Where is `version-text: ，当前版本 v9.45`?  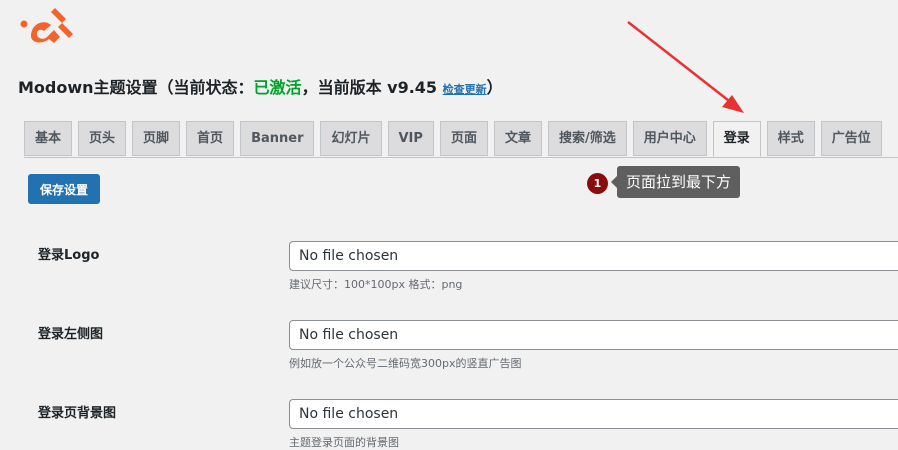
version-text: ，当前版本 v9.45 is located at coordinates (369, 87).